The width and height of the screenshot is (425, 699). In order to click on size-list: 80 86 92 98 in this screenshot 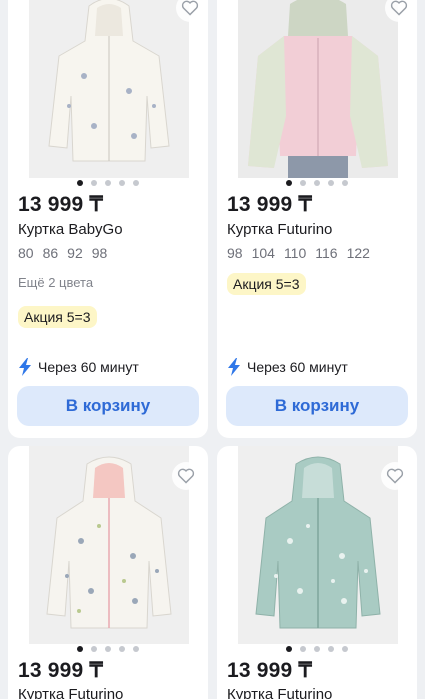, I will do `click(62, 253)`.